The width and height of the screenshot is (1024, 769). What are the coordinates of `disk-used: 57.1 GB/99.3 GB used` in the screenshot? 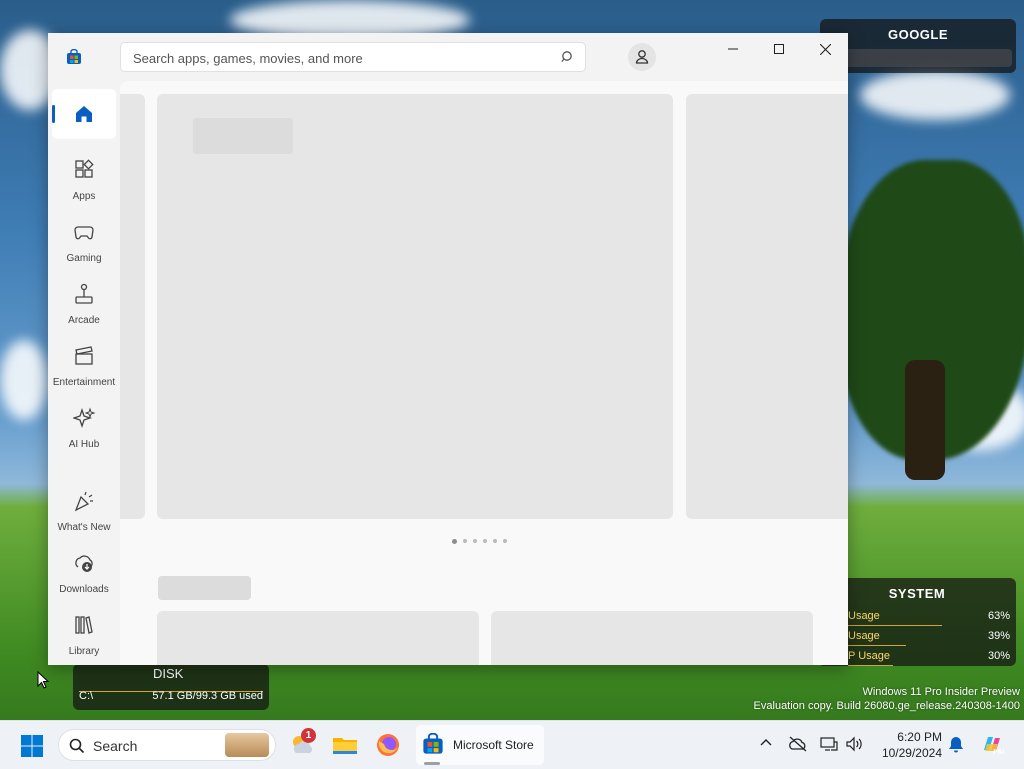 It's located at (207, 696).